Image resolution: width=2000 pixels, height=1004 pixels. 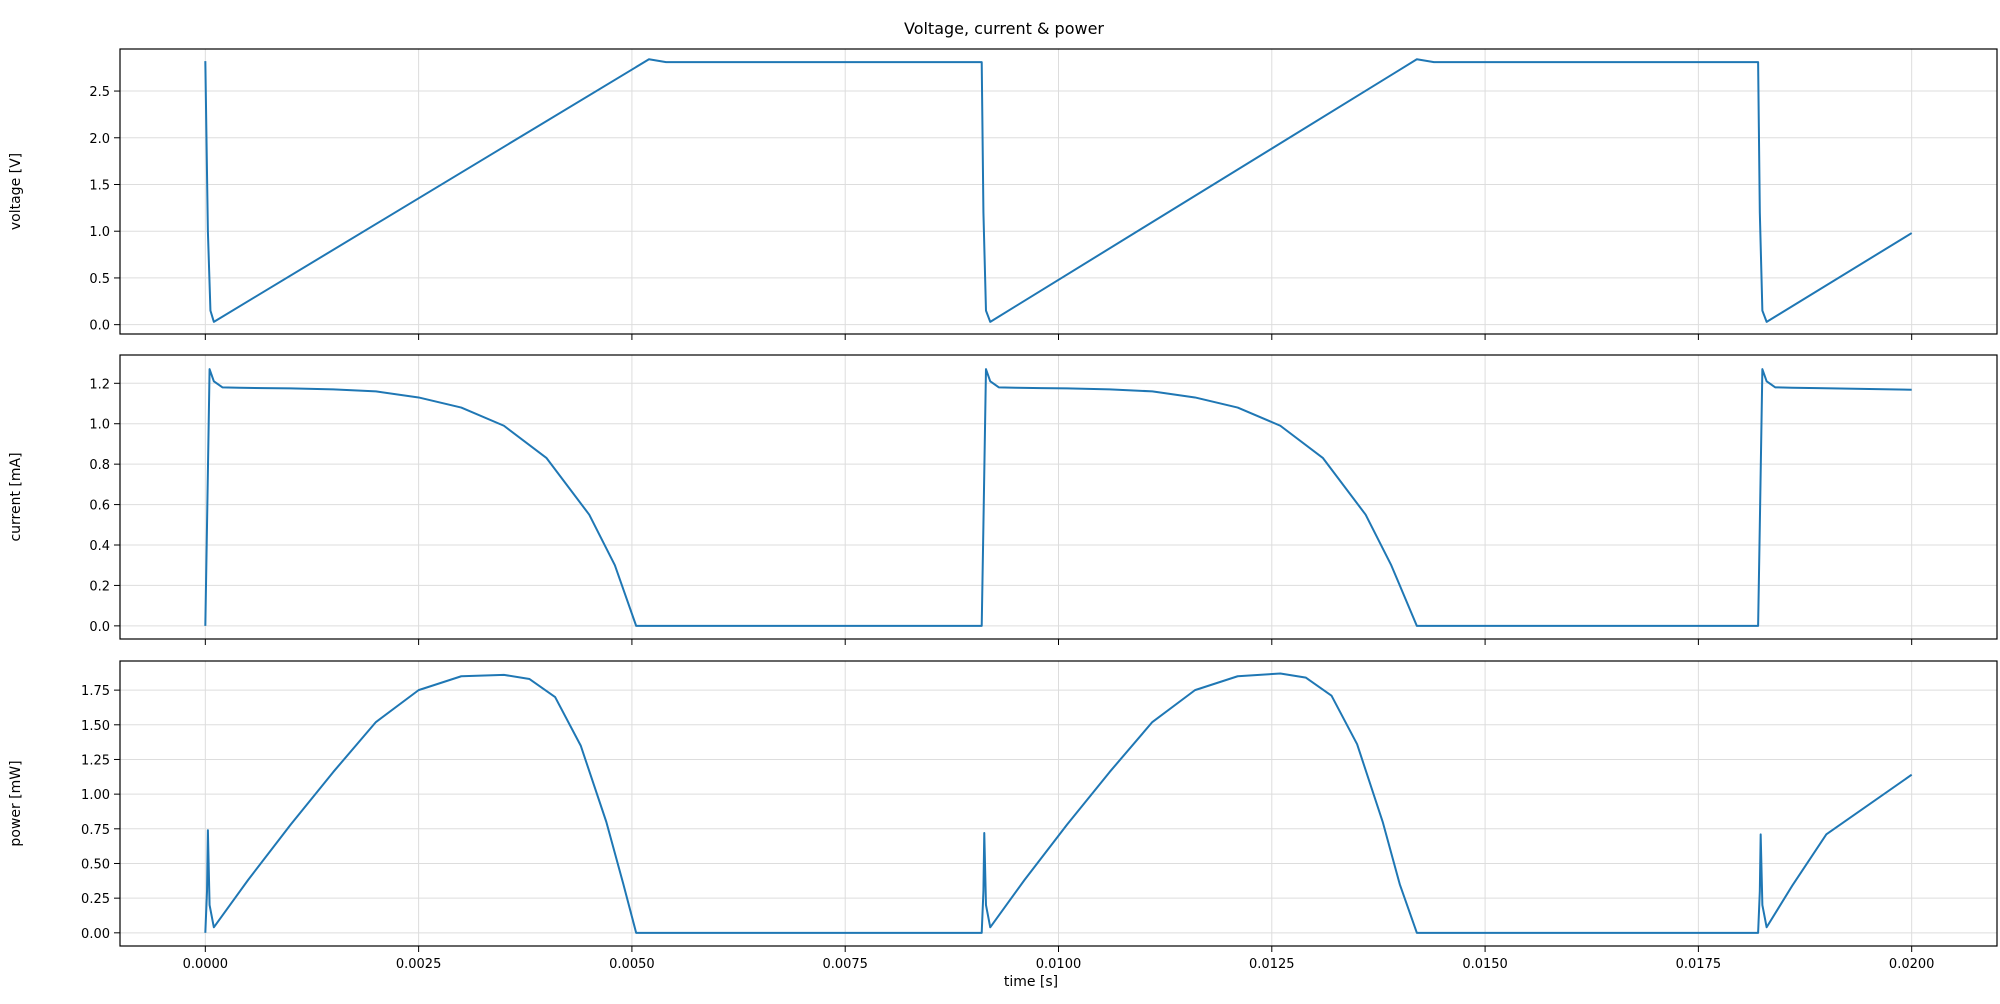 I want to click on y-tick-label: 0.2, so click(x=99, y=586).